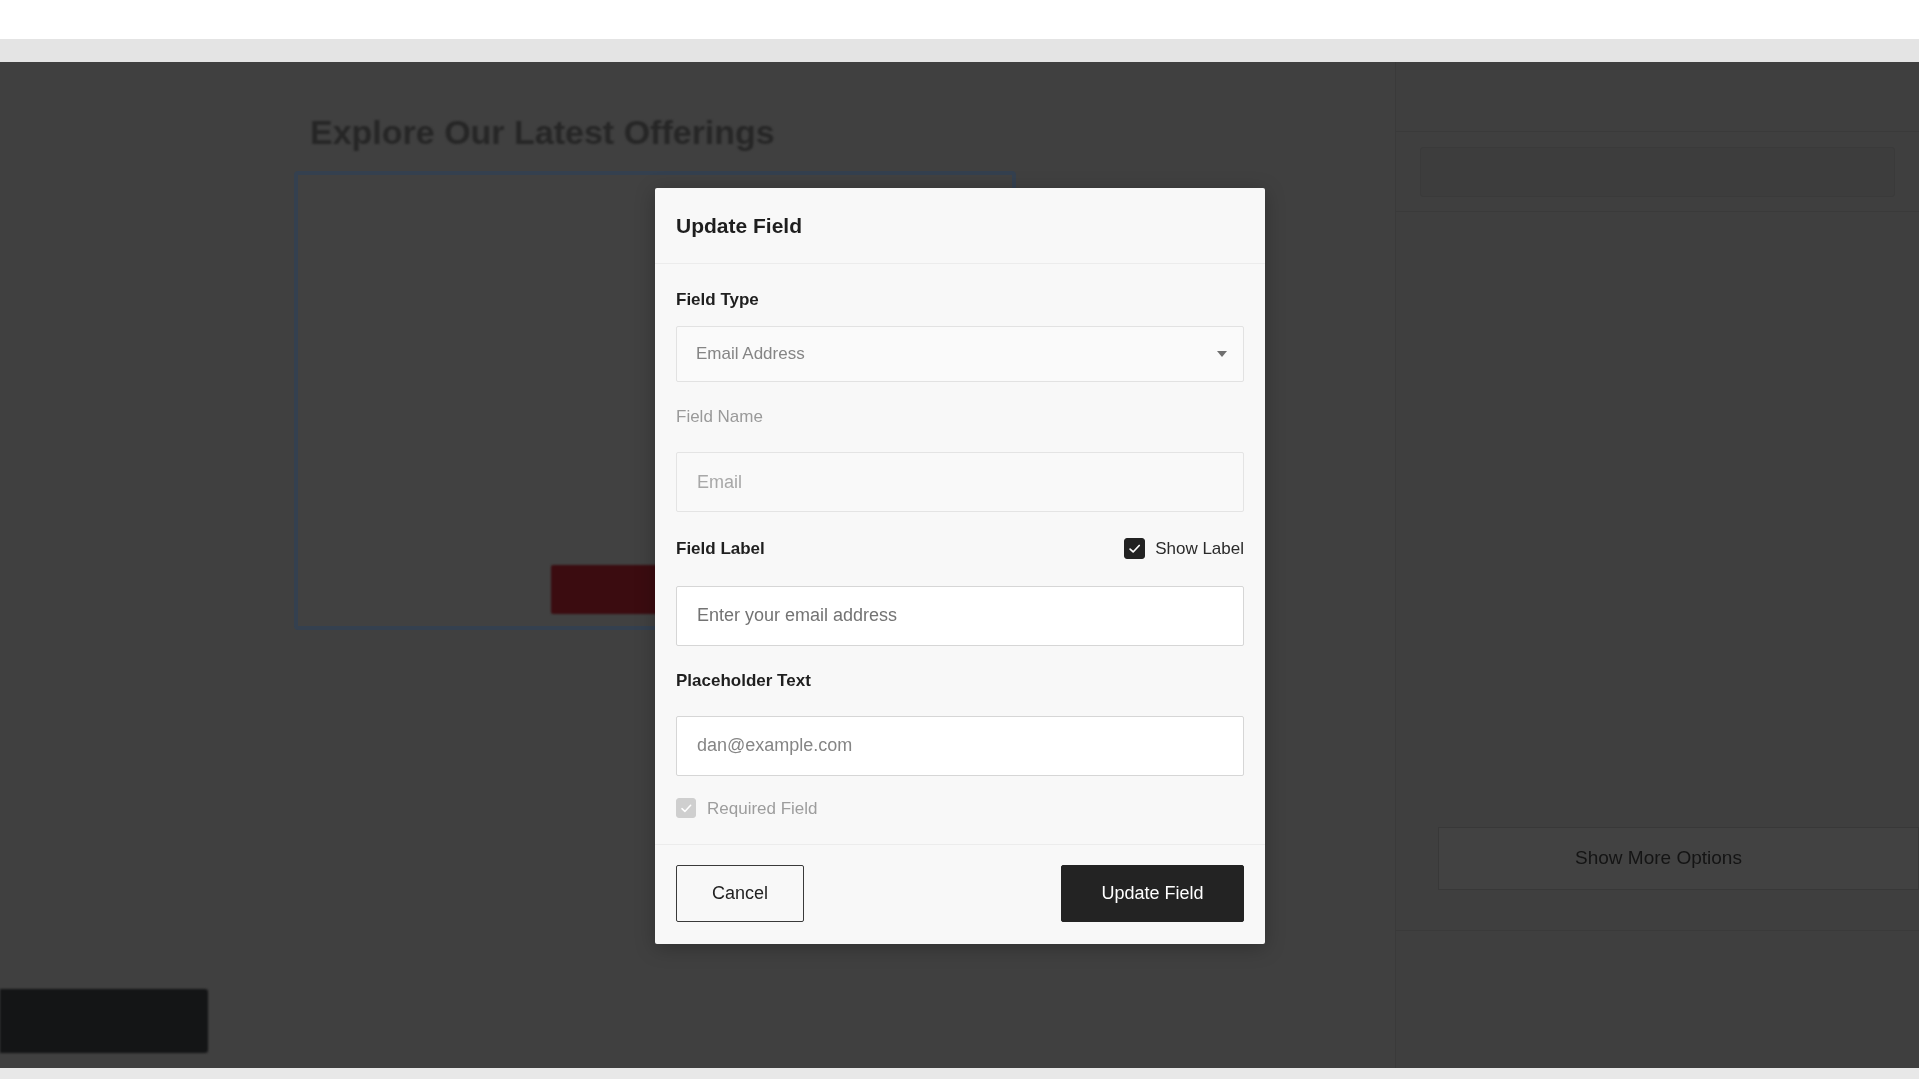  Describe the element at coordinates (739, 225) in the screenshot. I see `dialog-title: Update Field` at that location.